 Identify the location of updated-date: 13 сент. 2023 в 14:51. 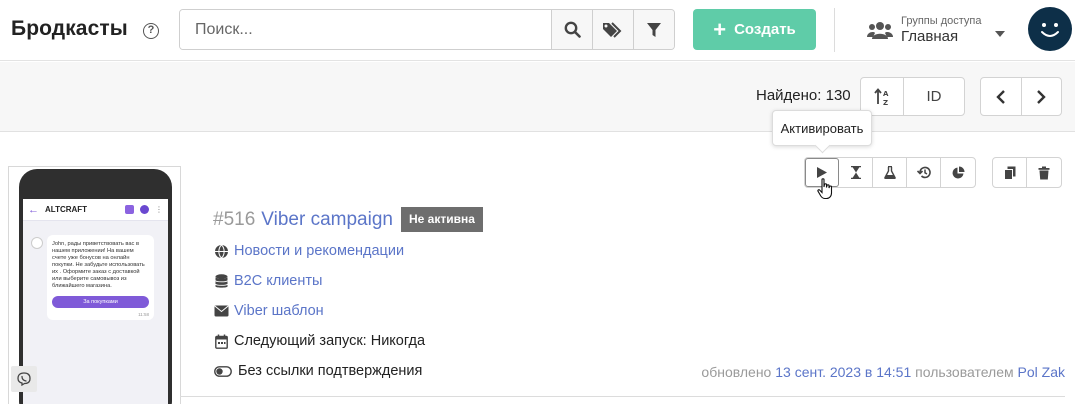
(843, 372).